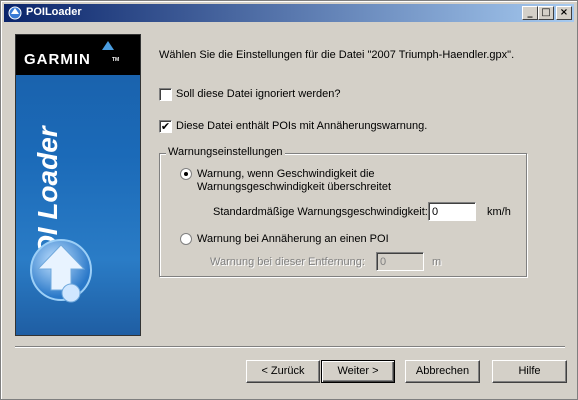 The image size is (578, 400). I want to click on ignore-file-checkbox, so click(165, 94).